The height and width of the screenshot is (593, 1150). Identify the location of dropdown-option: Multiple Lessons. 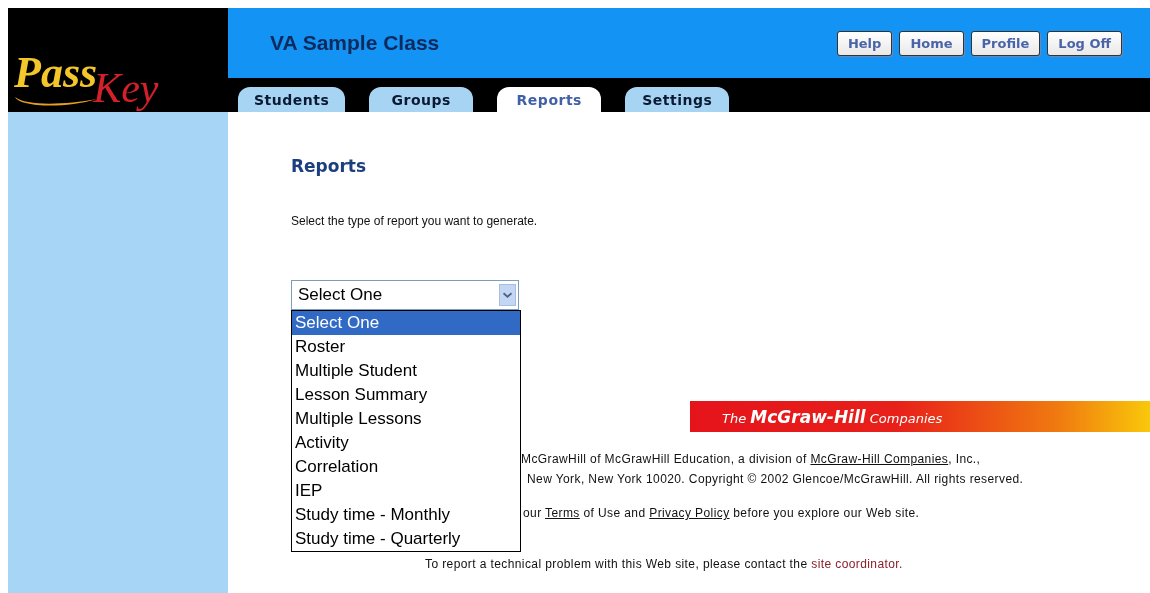
(406, 419).